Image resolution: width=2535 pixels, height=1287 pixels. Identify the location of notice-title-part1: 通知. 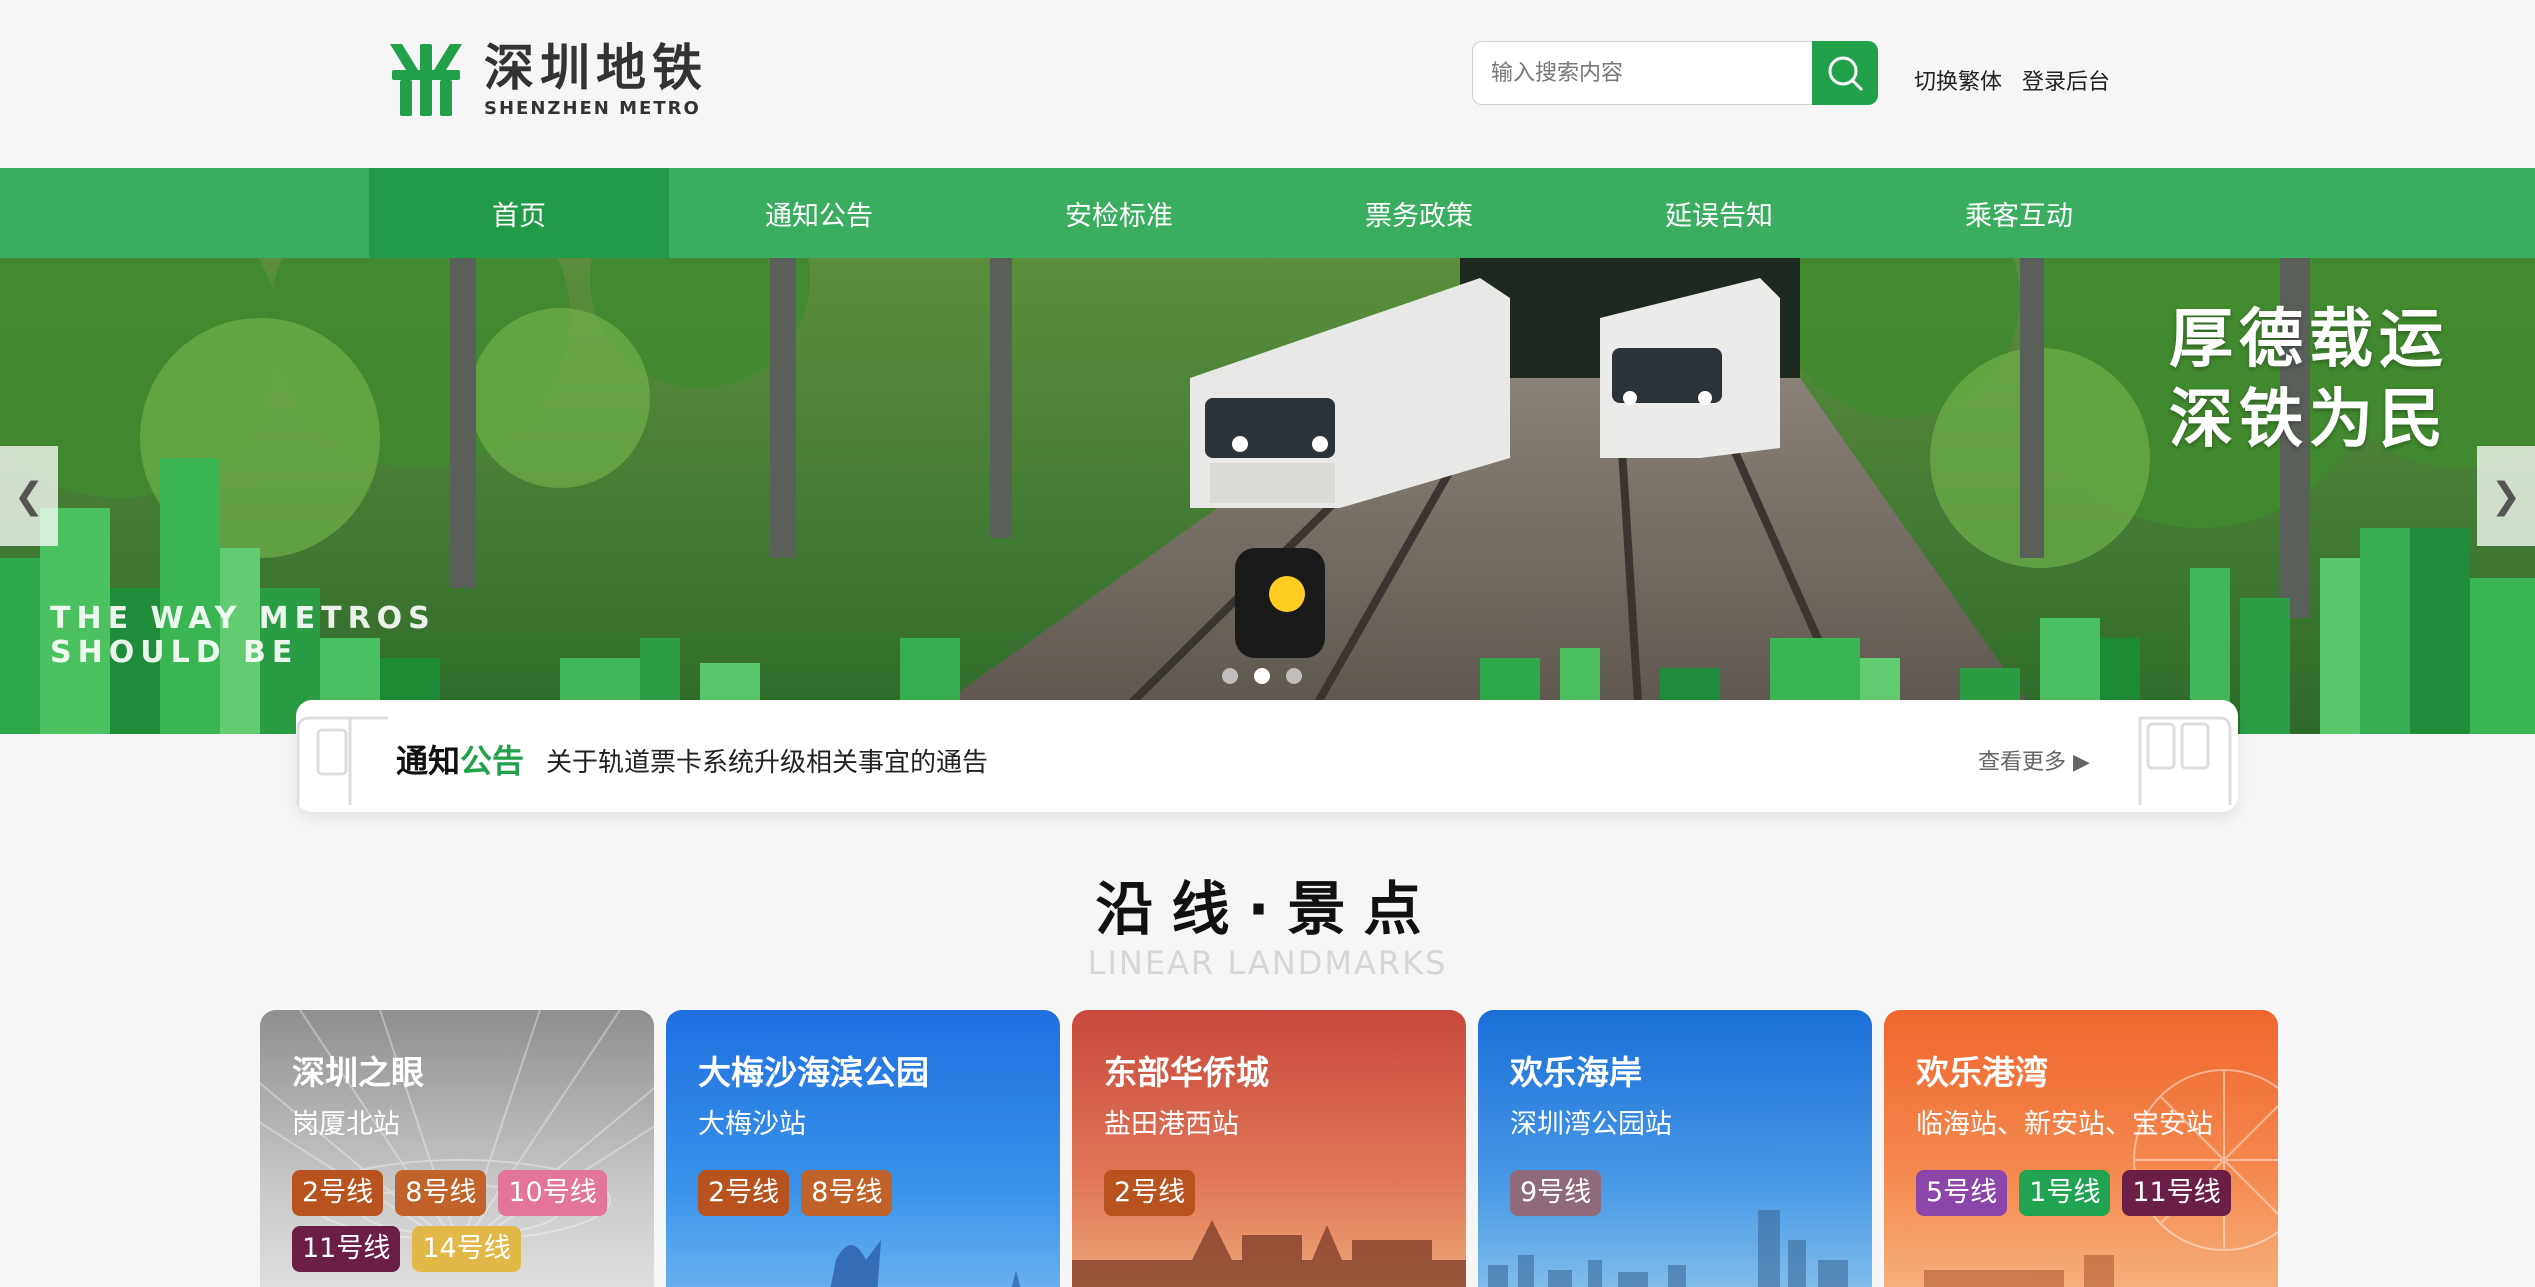
(428, 761).